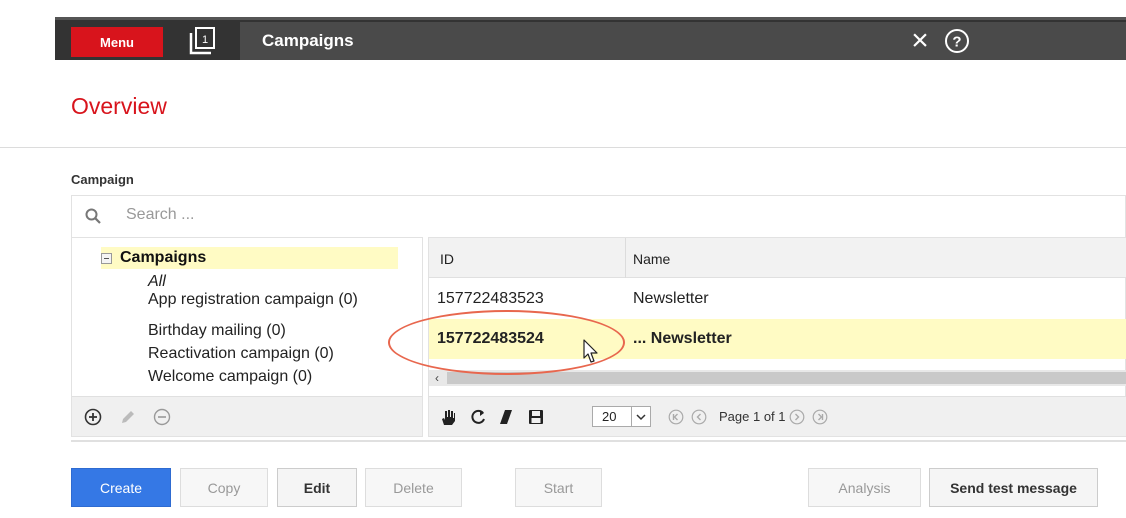  What do you see at coordinates (217, 331) in the screenshot?
I see `tree-item-birthday-mailing: Birthday mailing (0)` at bounding box center [217, 331].